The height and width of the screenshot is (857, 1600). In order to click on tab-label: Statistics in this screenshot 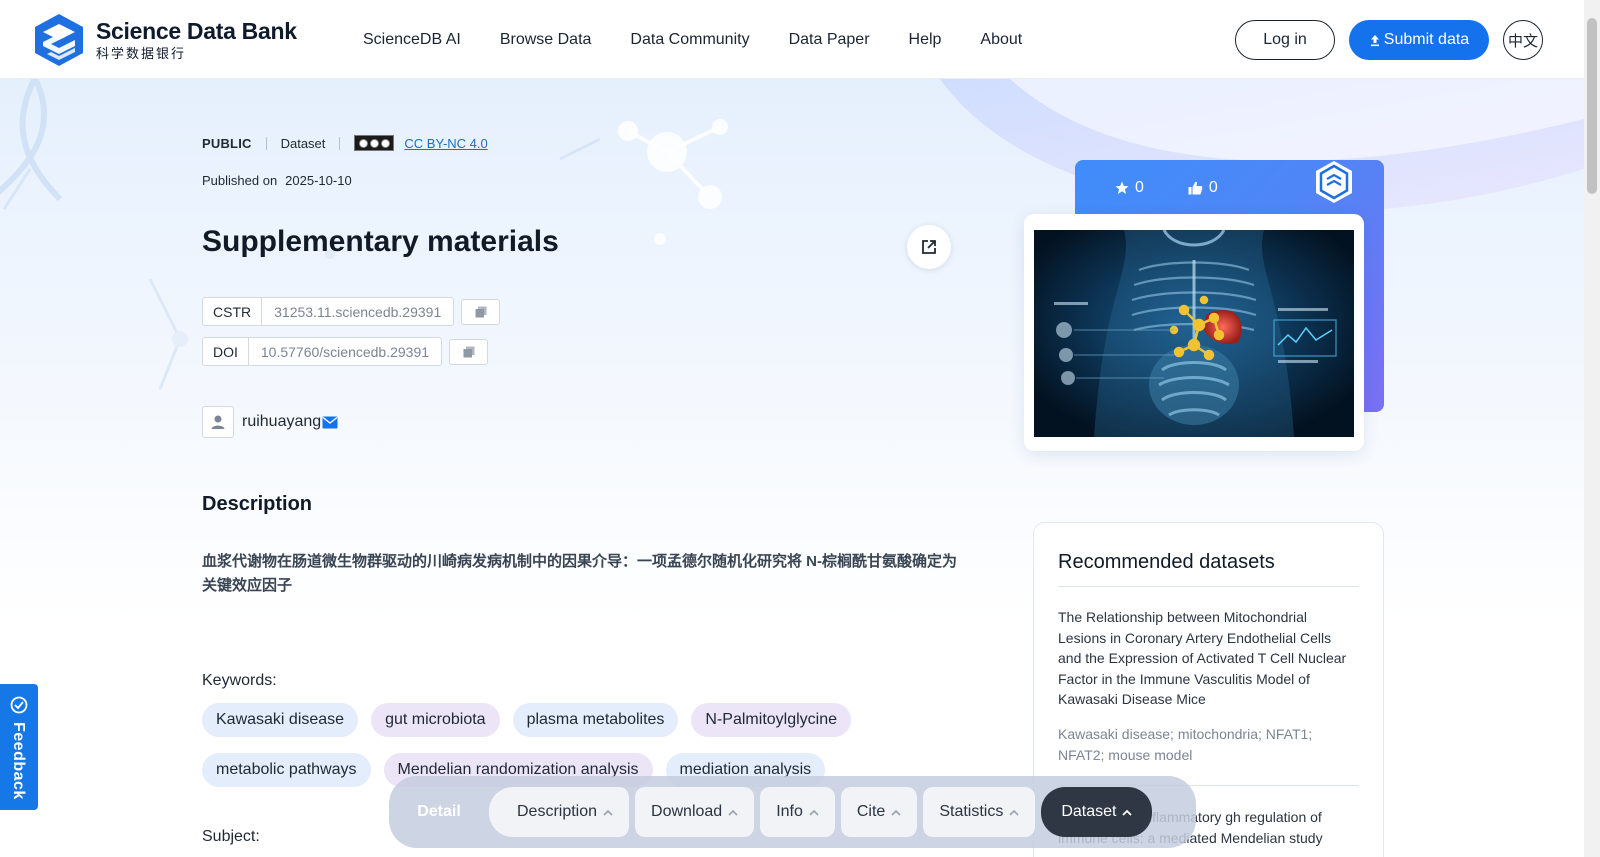, I will do `click(971, 811)`.